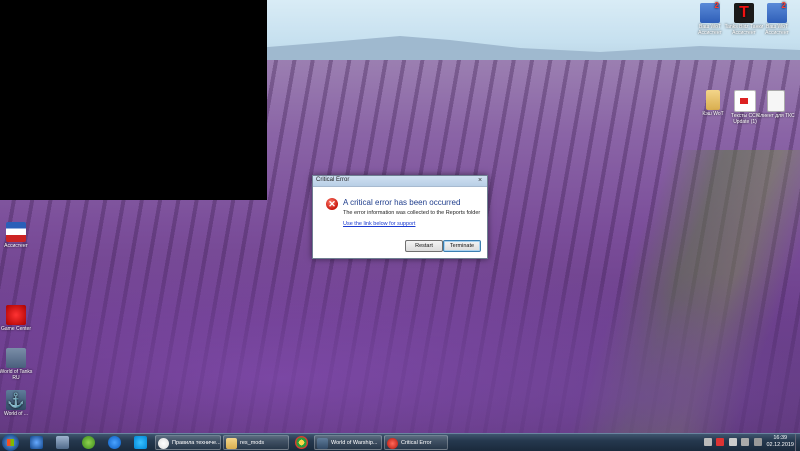  What do you see at coordinates (133, 100) in the screenshot?
I see `black-window-region` at bounding box center [133, 100].